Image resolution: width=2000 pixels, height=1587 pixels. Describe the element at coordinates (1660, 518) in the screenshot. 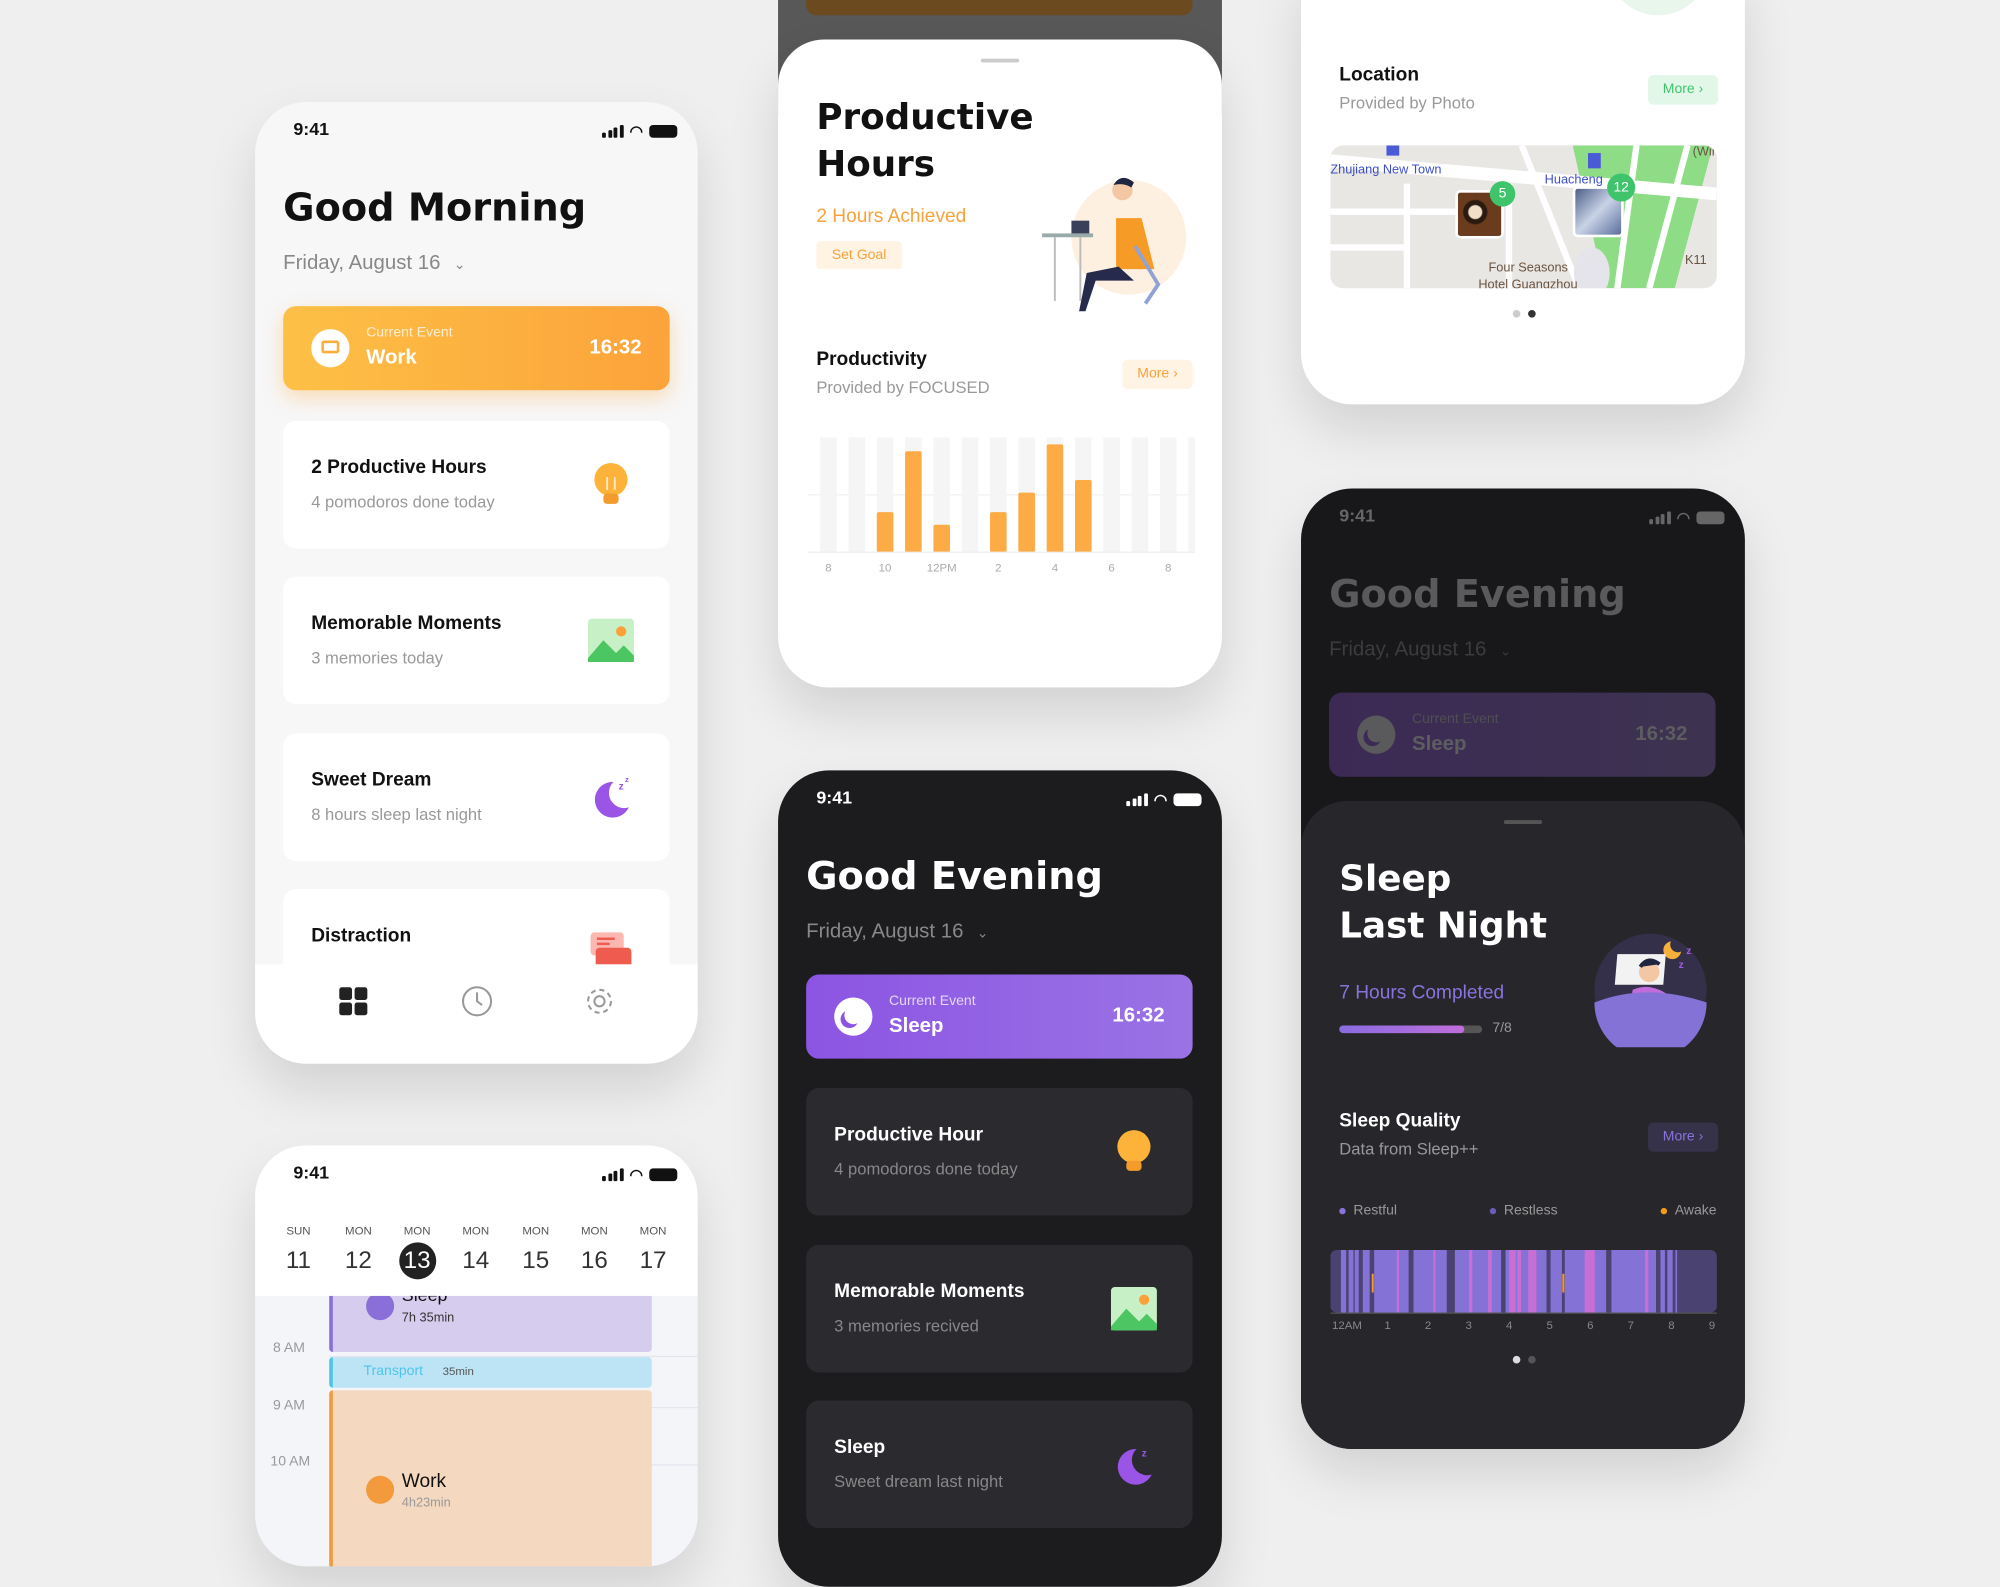

I see `signal-icon` at that location.